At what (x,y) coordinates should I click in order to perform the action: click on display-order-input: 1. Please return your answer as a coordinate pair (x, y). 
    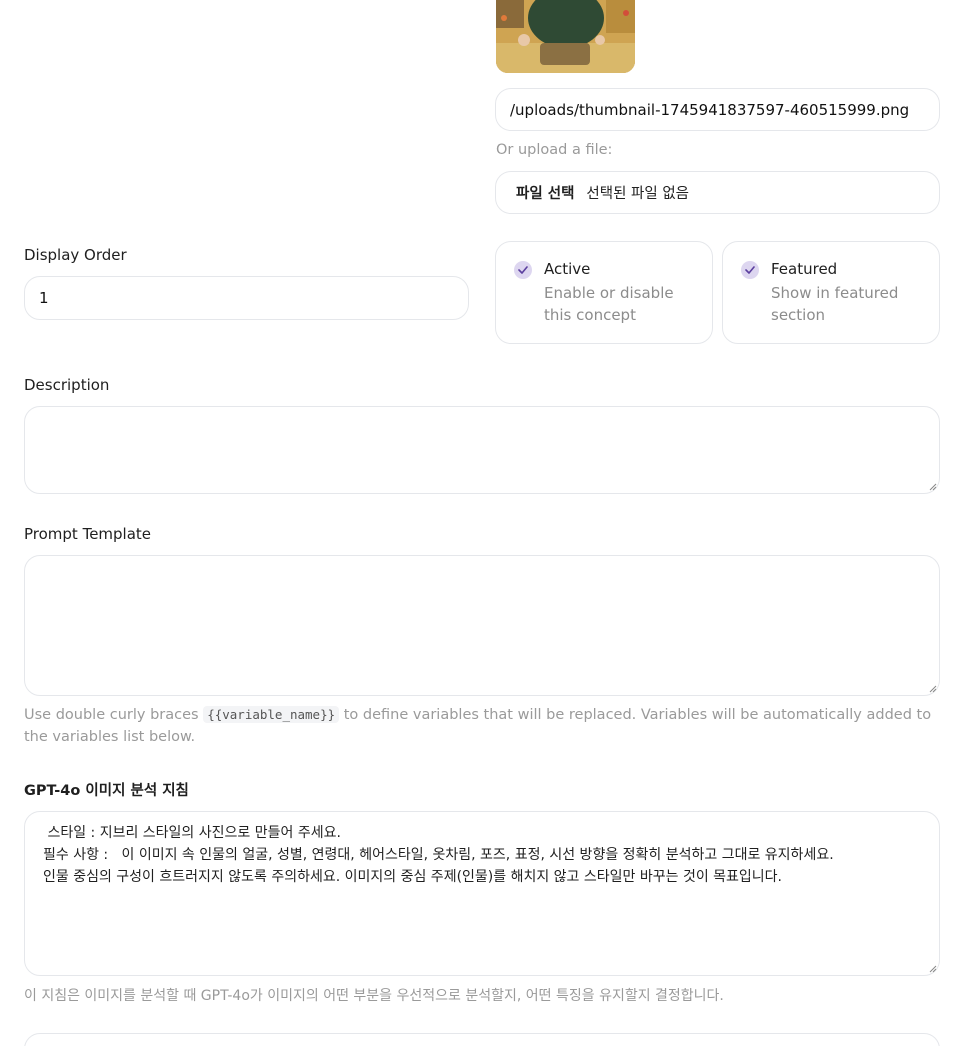
    Looking at the image, I should click on (246, 298).